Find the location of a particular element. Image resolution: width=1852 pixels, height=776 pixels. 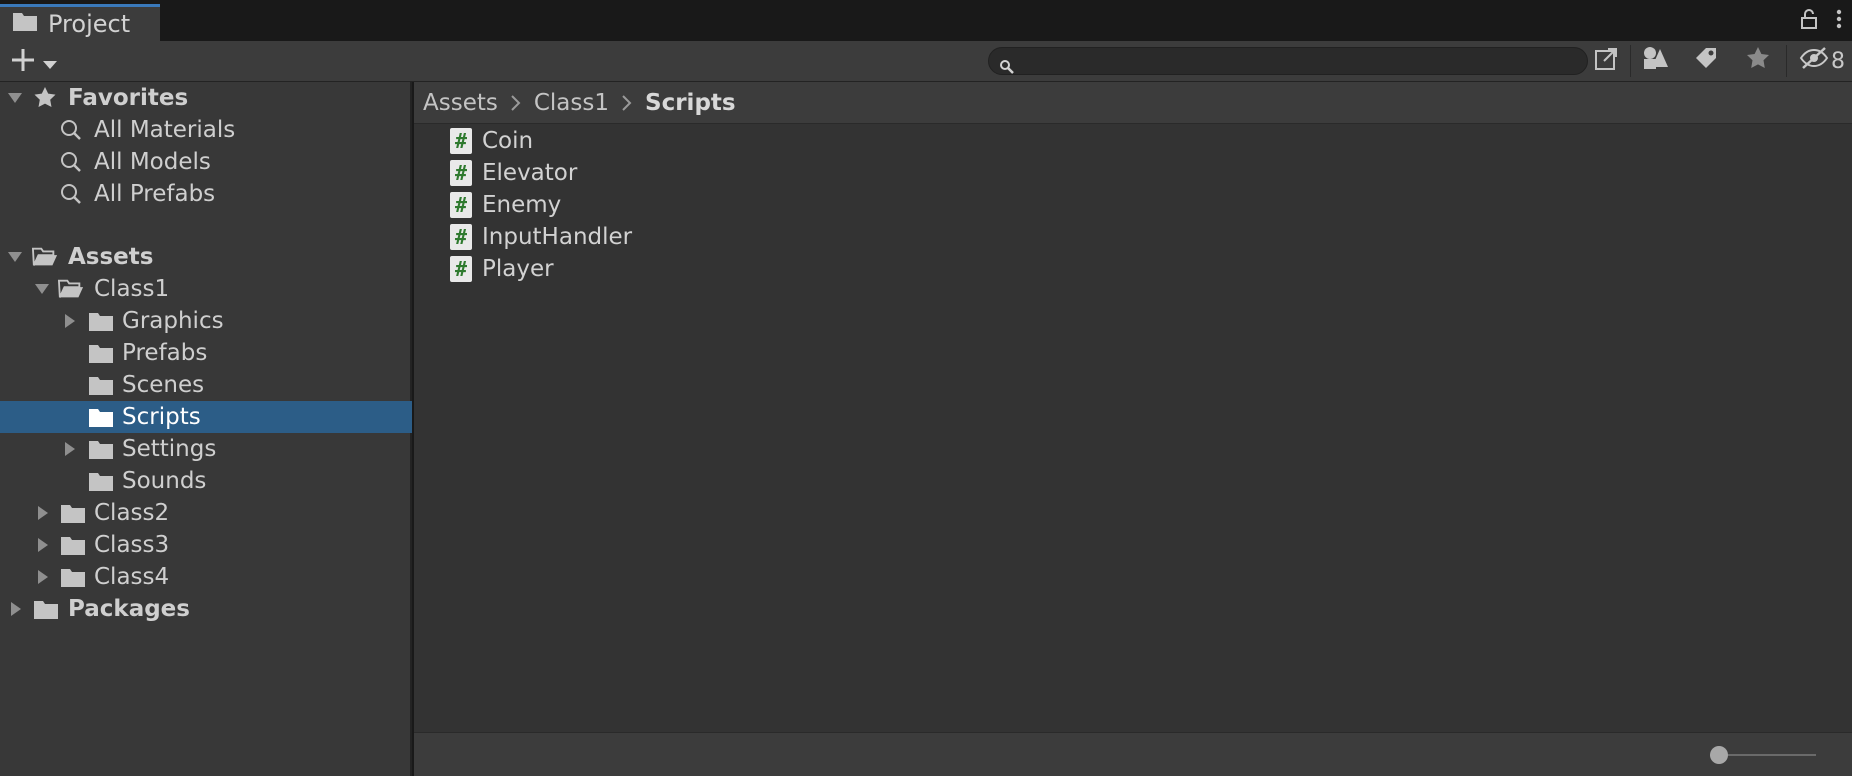

tree-item-favorites: Favorites is located at coordinates (206, 98).